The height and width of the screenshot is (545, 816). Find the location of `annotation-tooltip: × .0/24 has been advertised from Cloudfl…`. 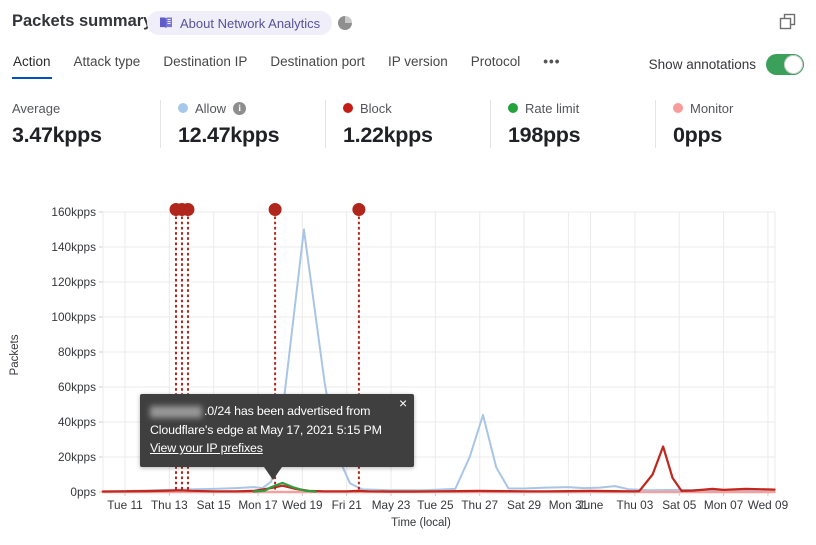

annotation-tooltip: × .0/24 has been advertised from Cloudfl… is located at coordinates (277, 437).